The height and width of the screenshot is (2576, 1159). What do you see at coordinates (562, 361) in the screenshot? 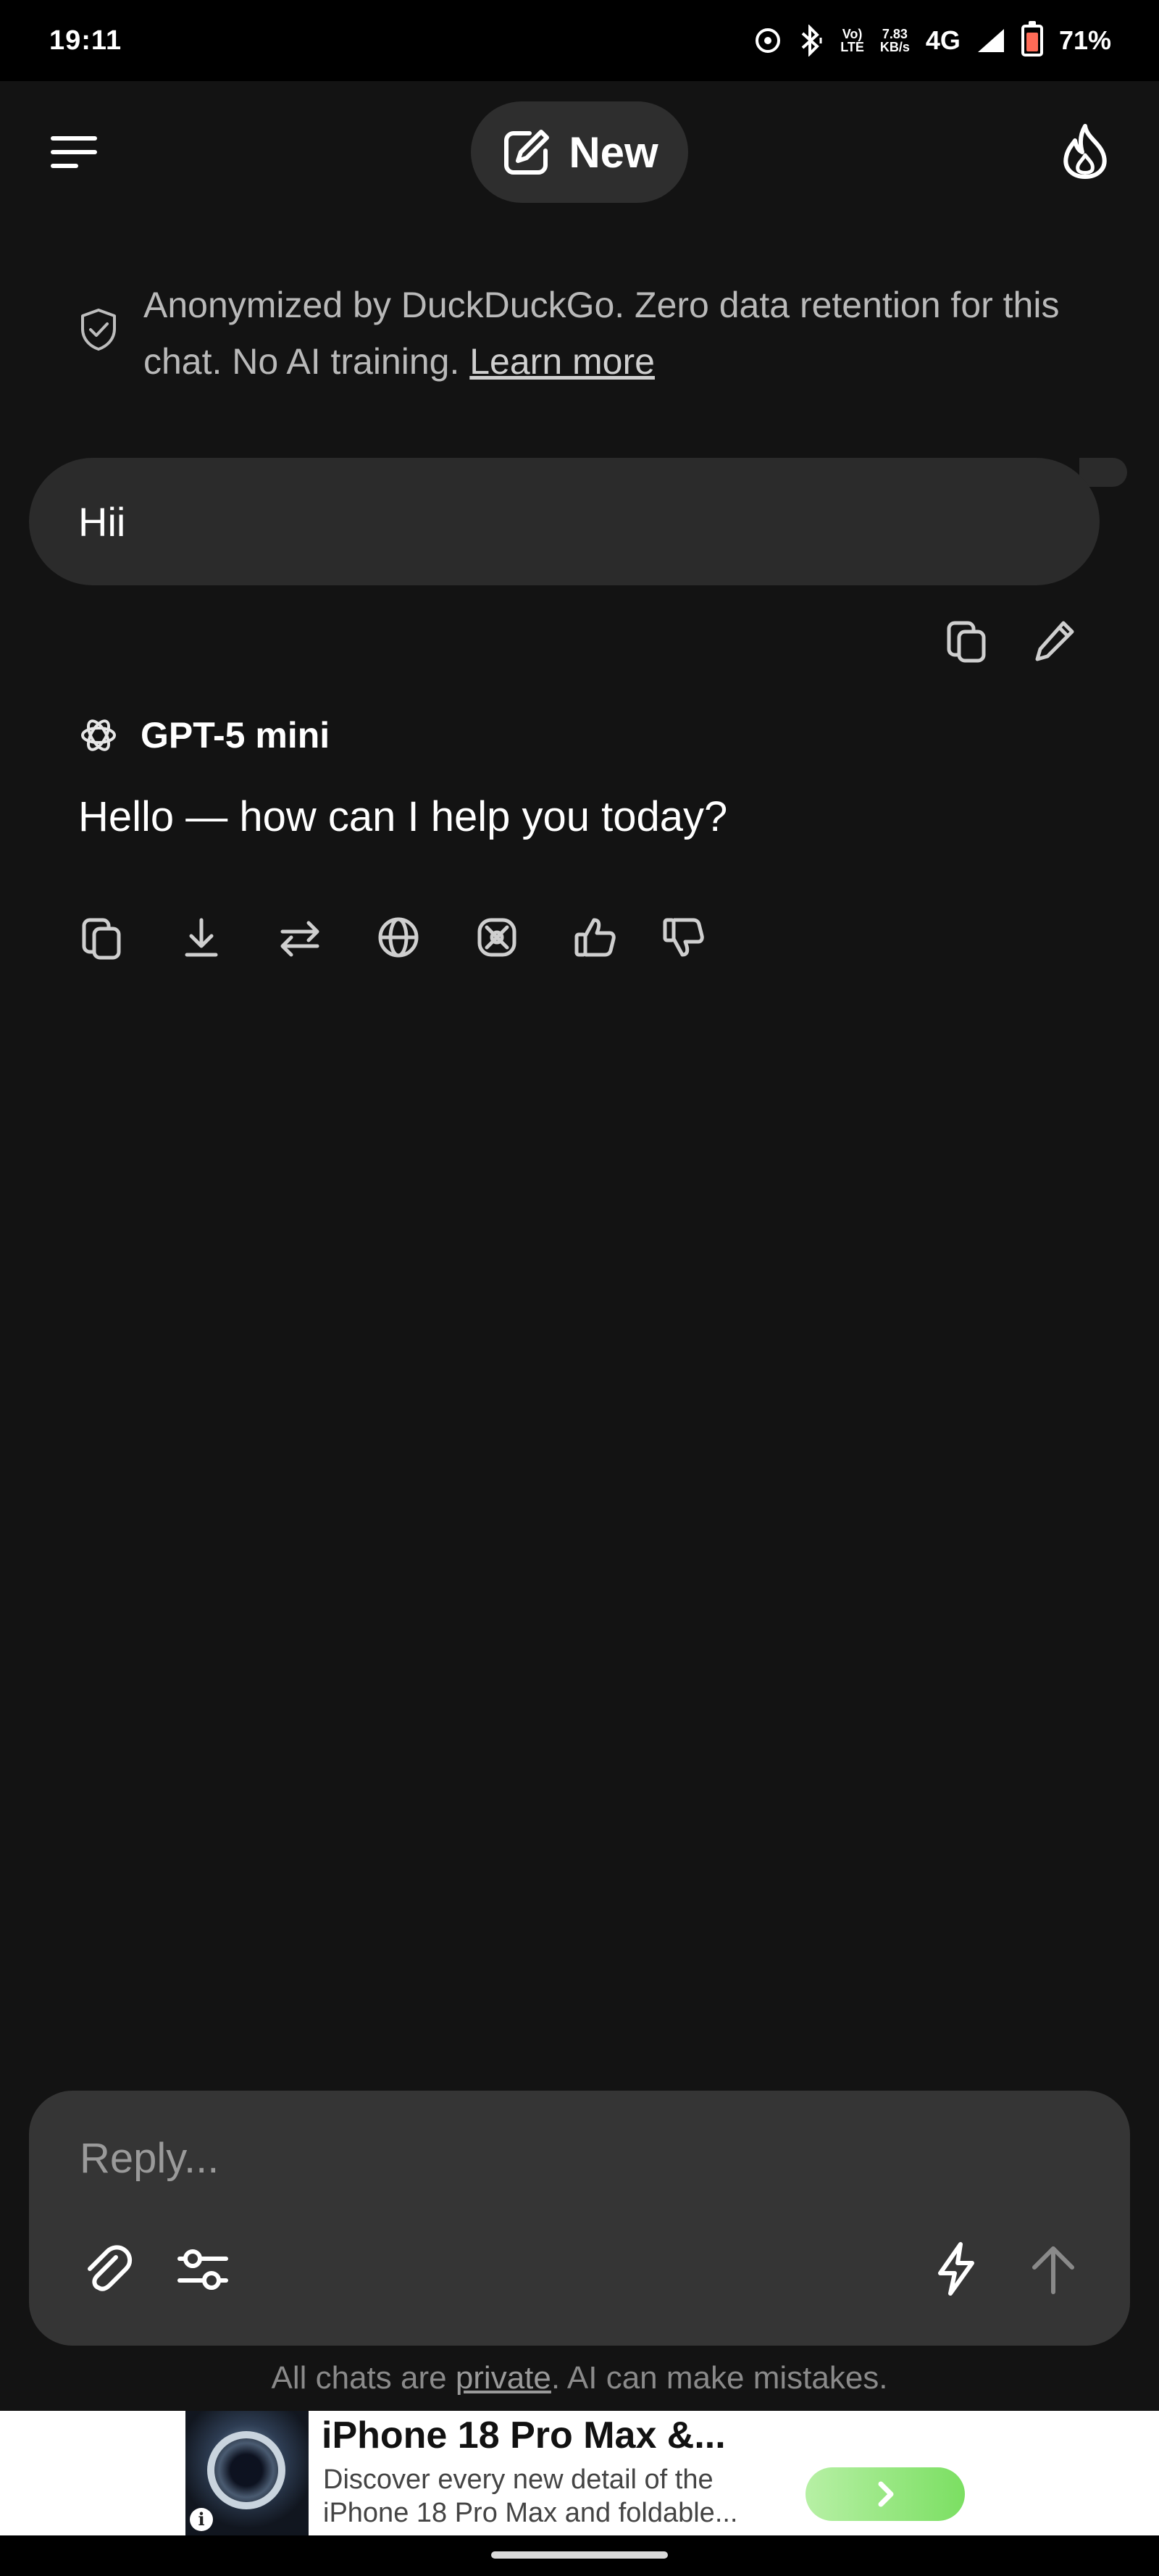
I see `learn-more-link: Learn more` at bounding box center [562, 361].